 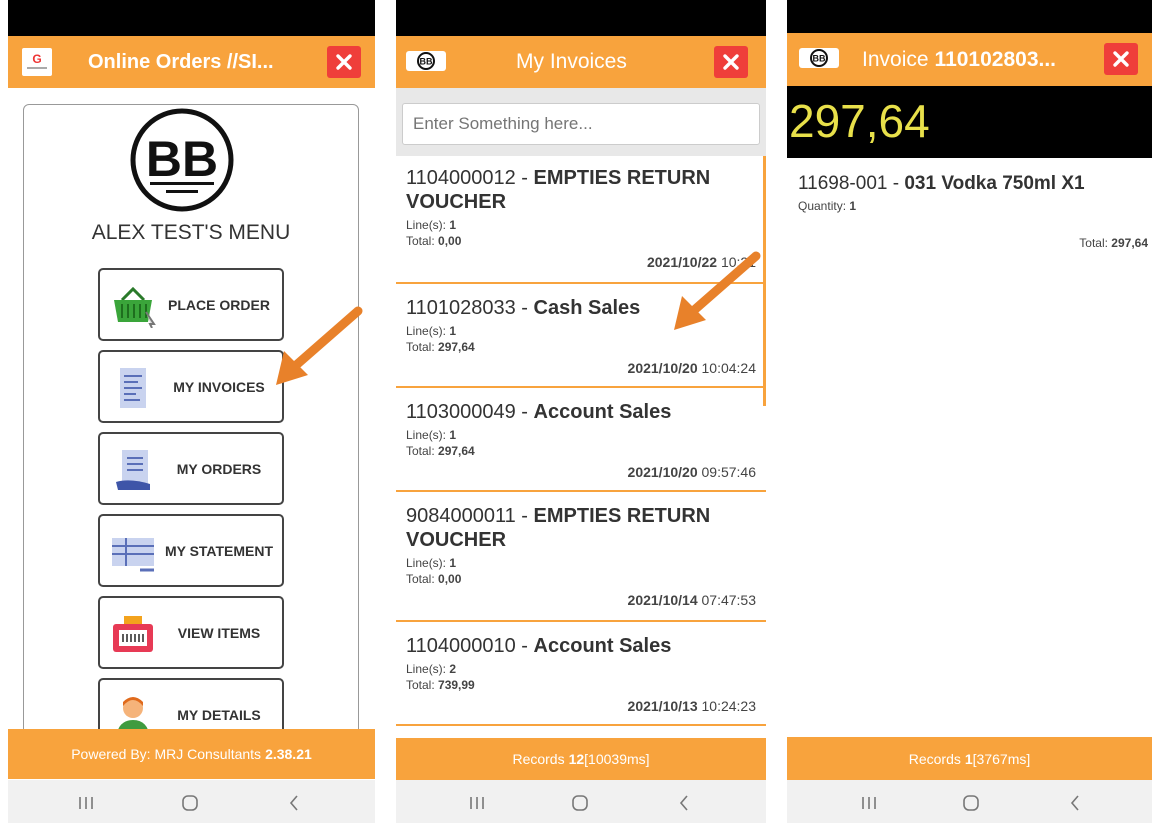 What do you see at coordinates (133, 388) in the screenshot?
I see `invoice-icon` at bounding box center [133, 388].